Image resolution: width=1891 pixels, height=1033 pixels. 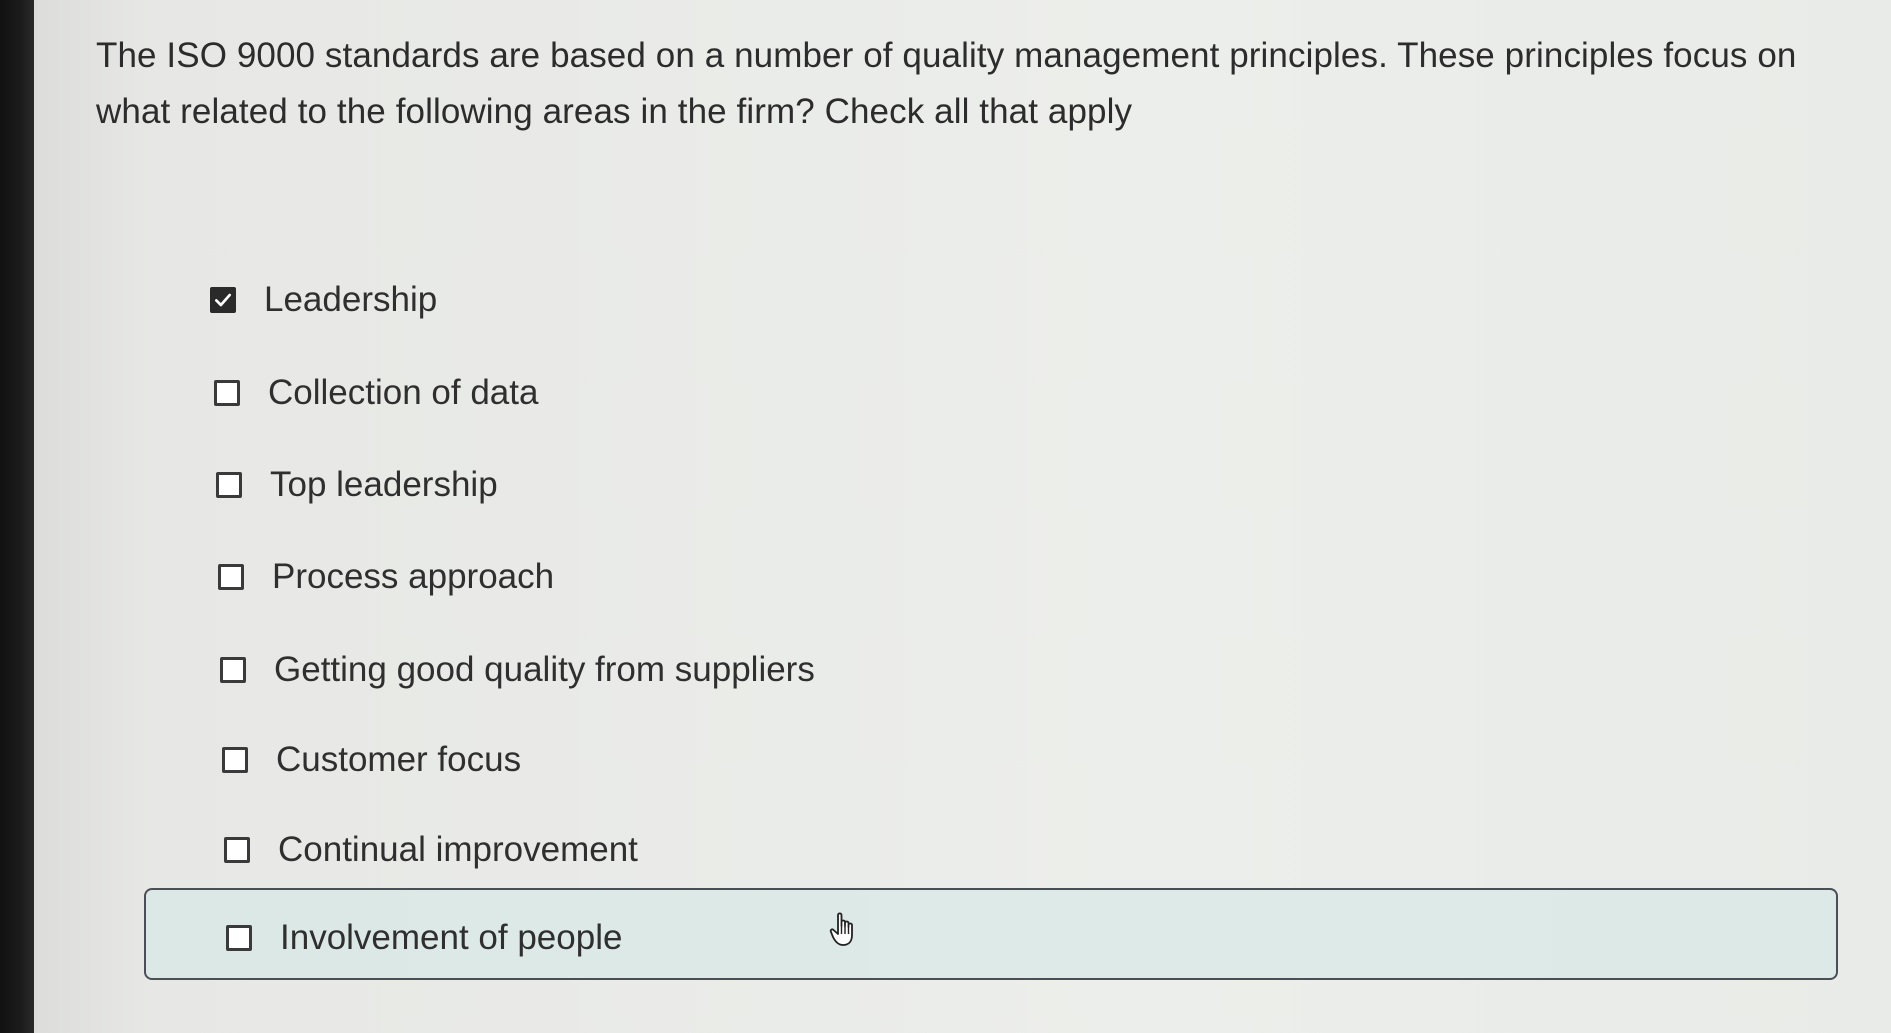 I want to click on option-label: Top leadership, so click(x=384, y=484).